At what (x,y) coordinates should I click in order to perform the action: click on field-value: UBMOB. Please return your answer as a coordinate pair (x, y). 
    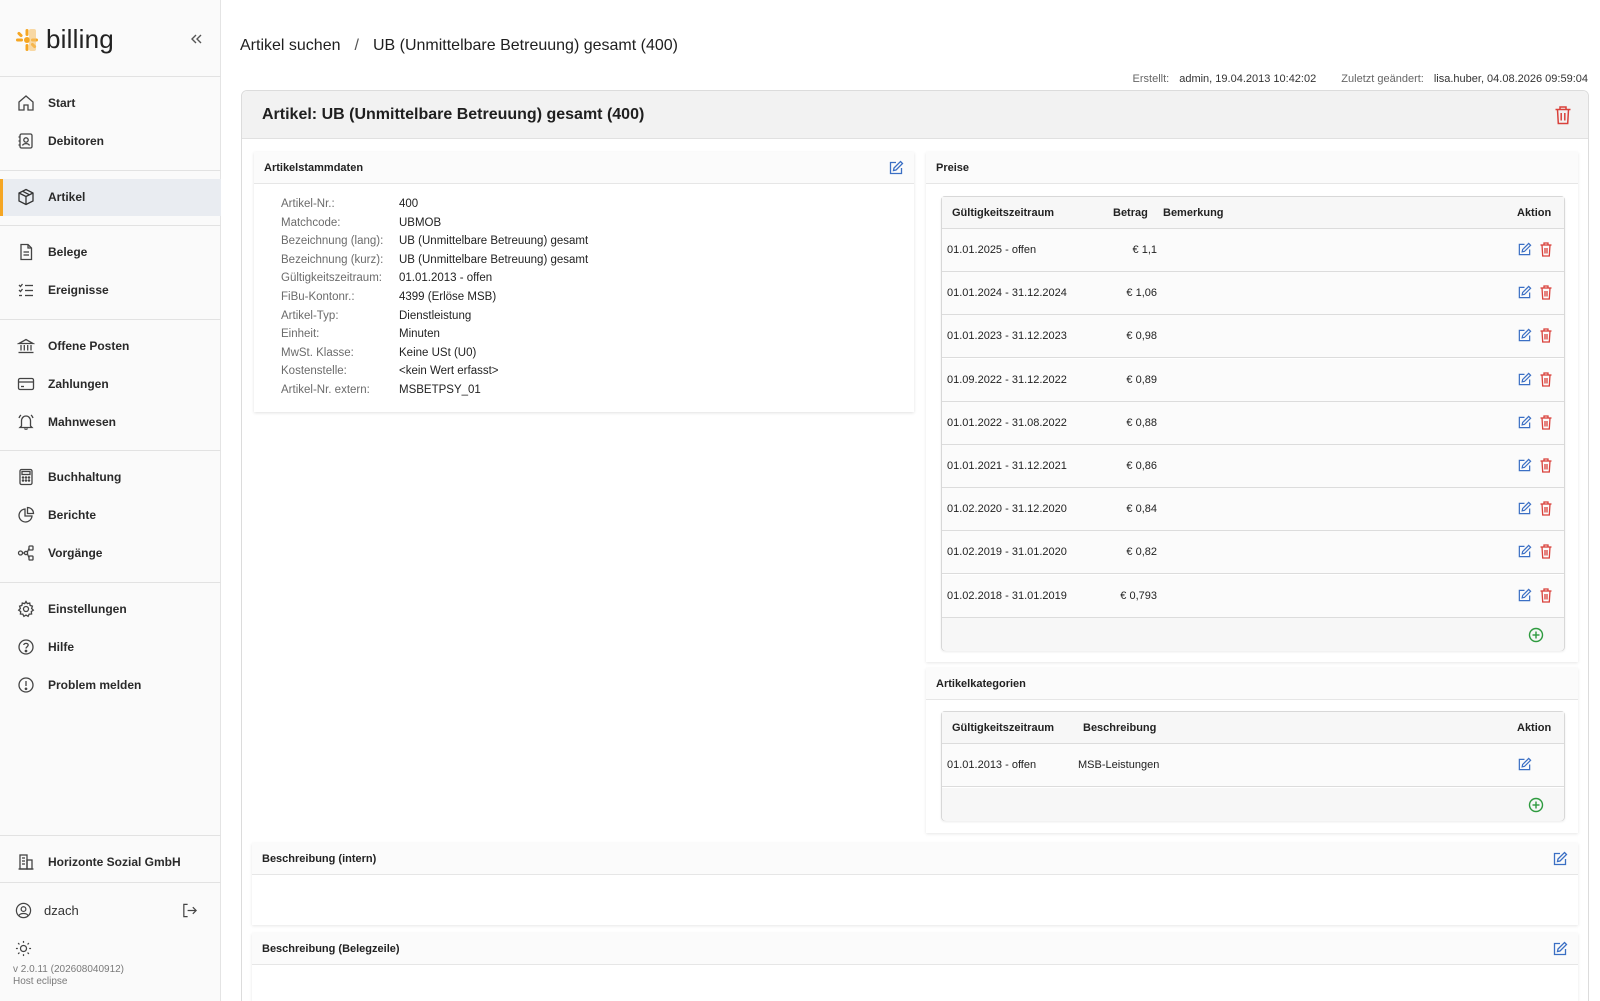
    Looking at the image, I should click on (420, 222).